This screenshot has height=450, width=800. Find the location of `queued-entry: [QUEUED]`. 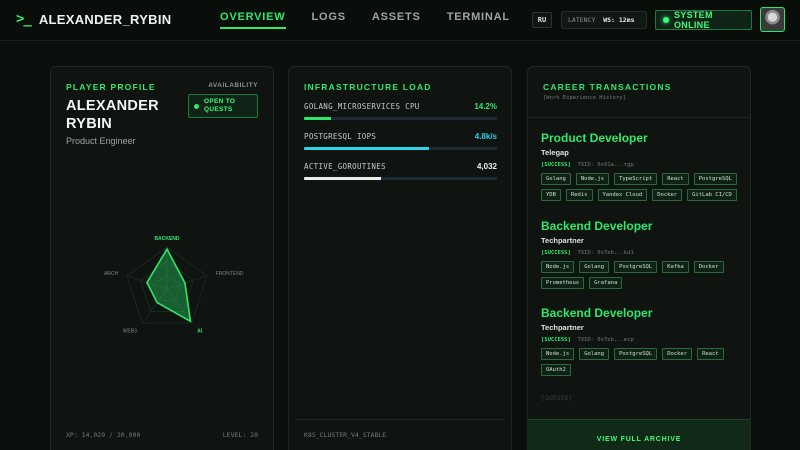

queued-entry: [QUEUED] is located at coordinates (557, 398).